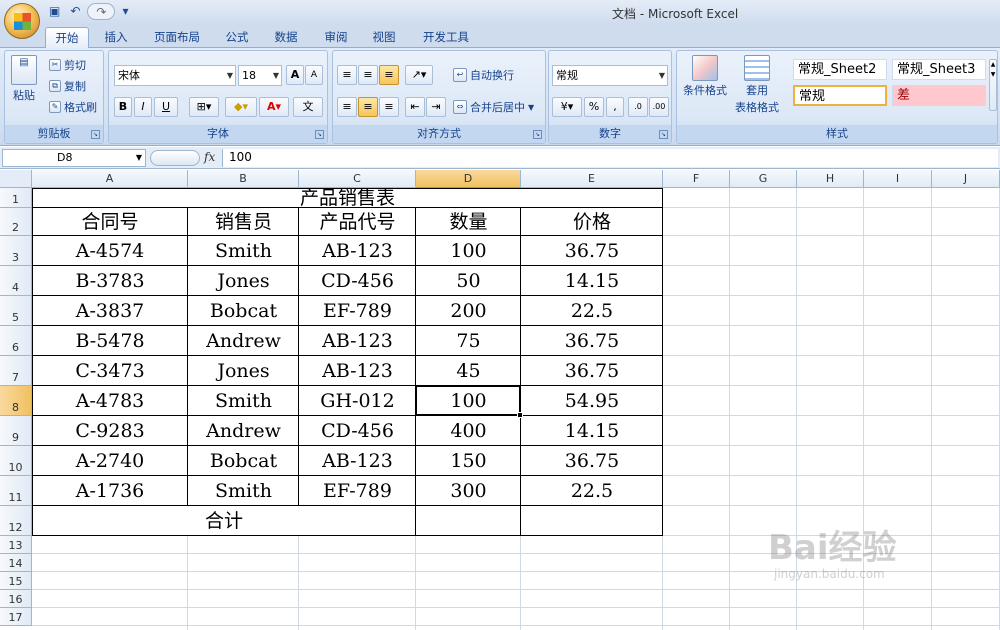 The height and width of the screenshot is (630, 1000). Describe the element at coordinates (243, 461) in the screenshot. I see `data-cell: Bobcat` at that location.